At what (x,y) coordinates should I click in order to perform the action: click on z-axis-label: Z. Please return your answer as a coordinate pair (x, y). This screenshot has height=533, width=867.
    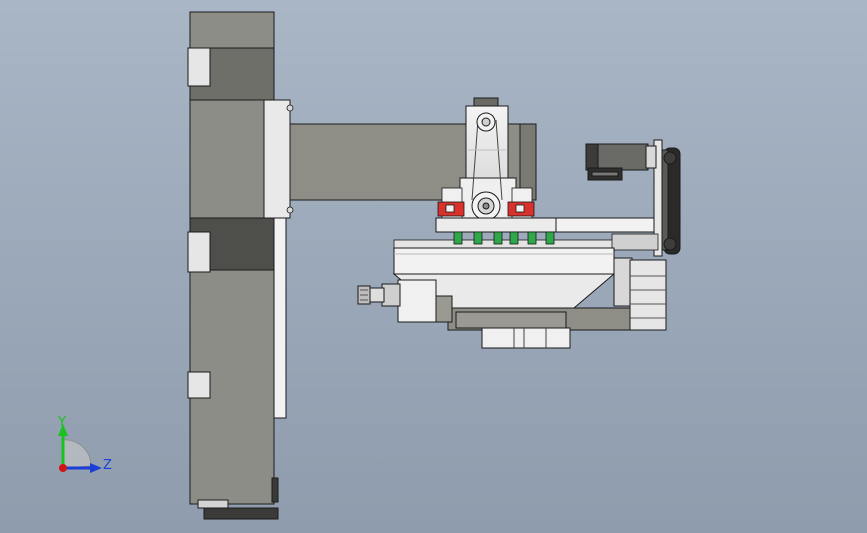
    Looking at the image, I should click on (107, 465).